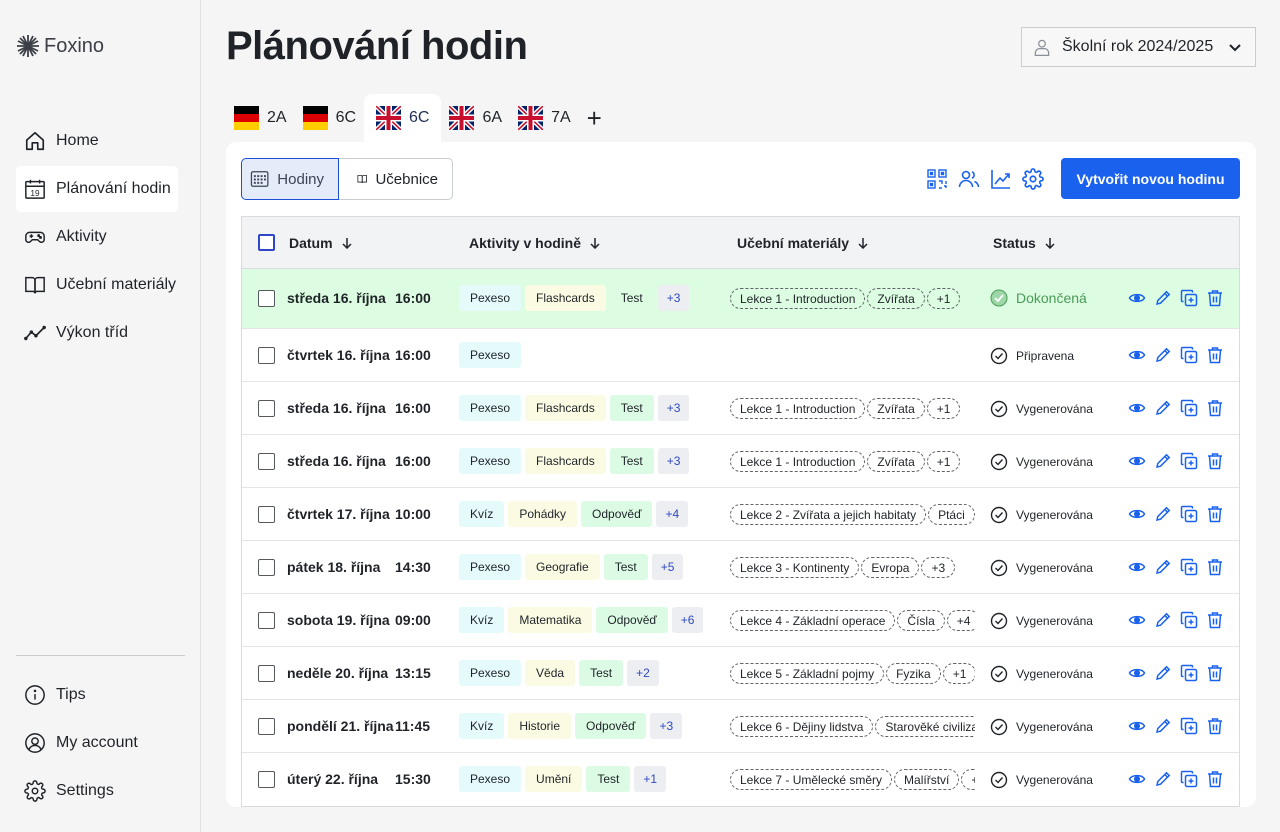 This screenshot has width=1280, height=832. I want to click on select-all-checkbox, so click(266, 242).